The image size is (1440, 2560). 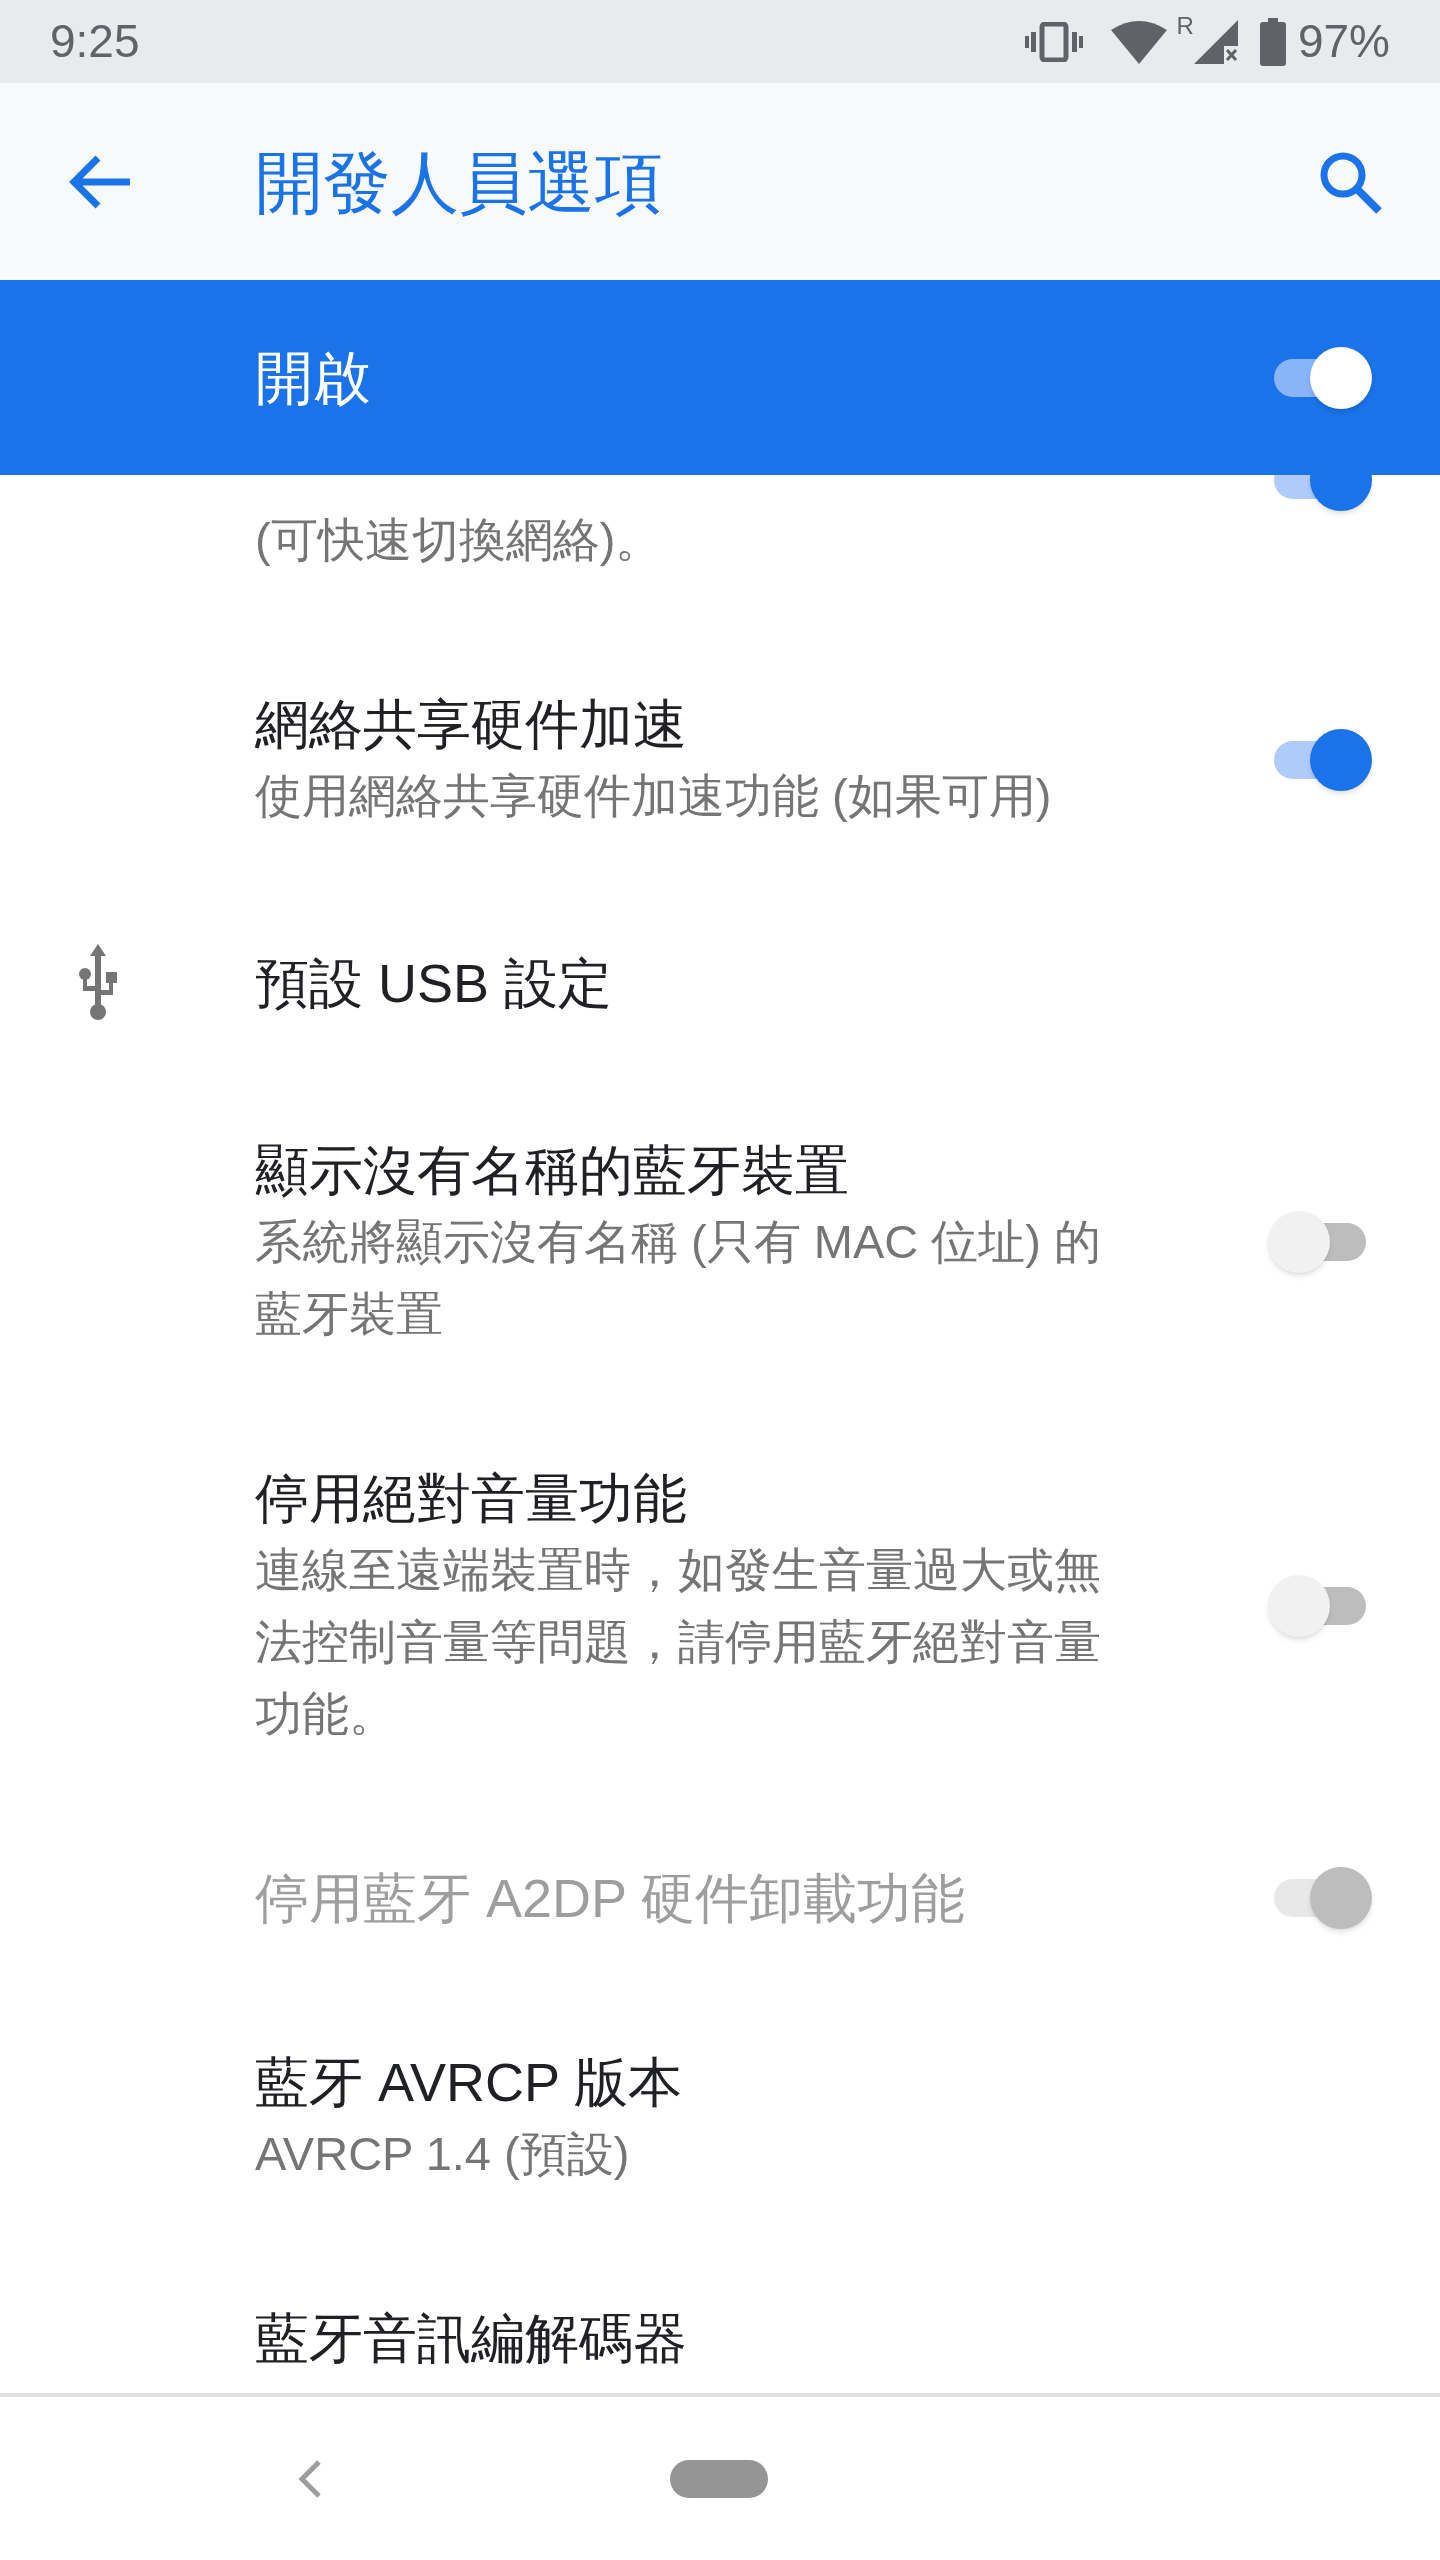 What do you see at coordinates (100, 181) in the screenshot?
I see `back-arrow-icon` at bounding box center [100, 181].